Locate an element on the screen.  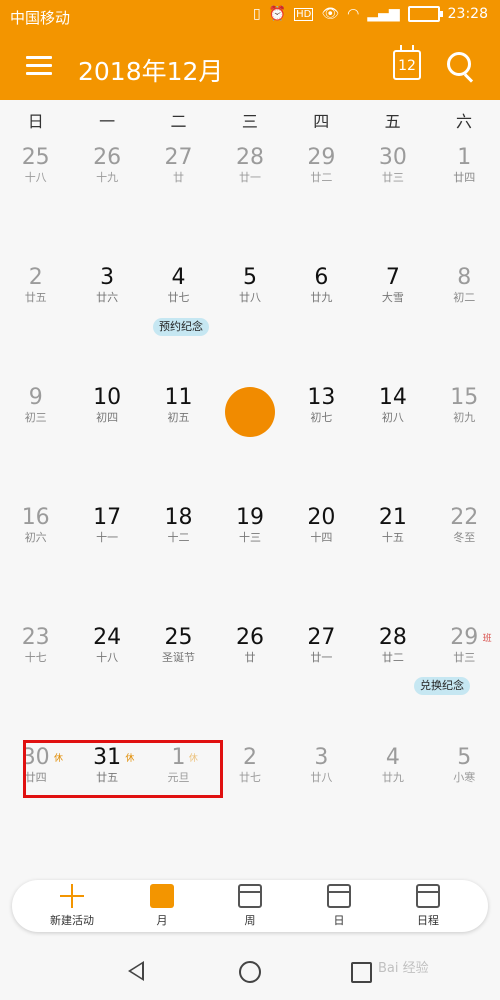
weekday-fri: 五 is located at coordinates (392, 121).